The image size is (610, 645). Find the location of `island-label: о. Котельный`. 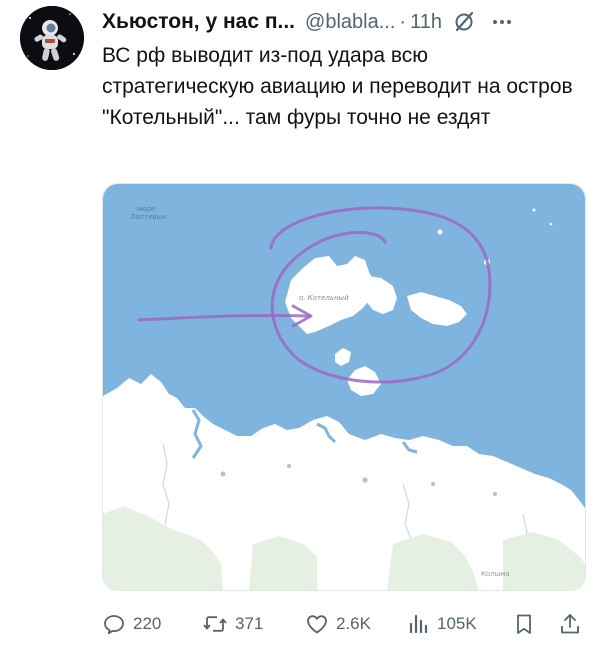

island-label: о. Котельный is located at coordinates (324, 298).